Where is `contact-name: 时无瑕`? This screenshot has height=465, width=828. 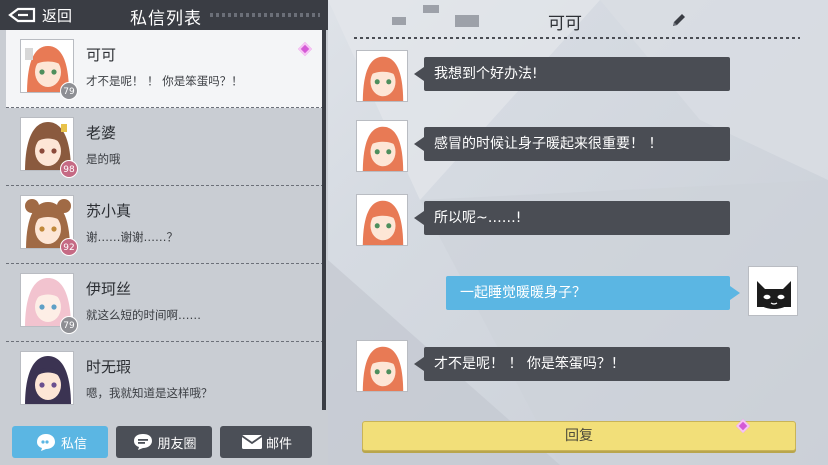
contact-name: 时无瑕 is located at coordinates (109, 367).